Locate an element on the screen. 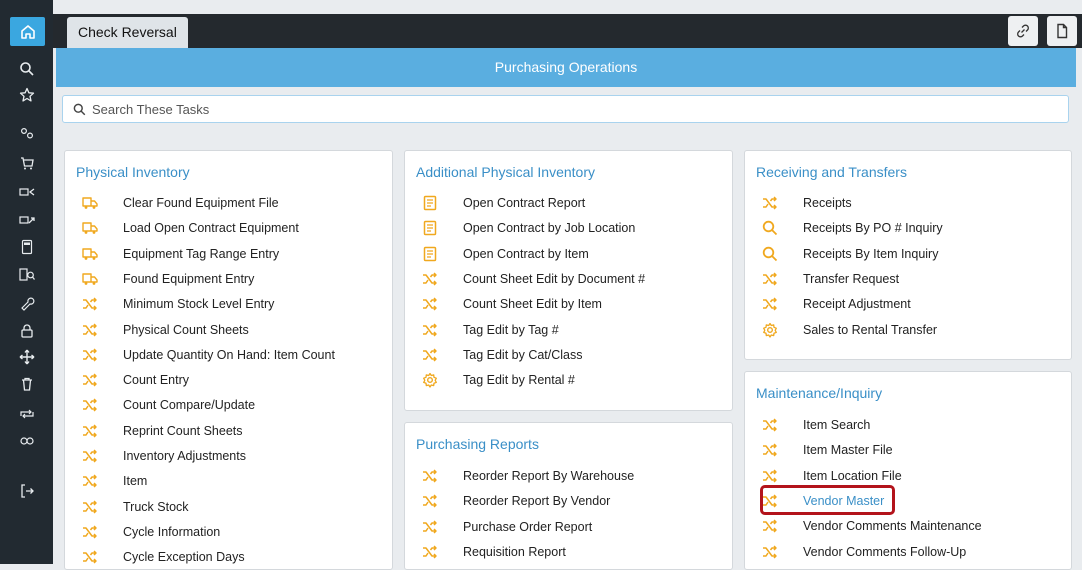  task-label: Item Location File is located at coordinates (852, 476).